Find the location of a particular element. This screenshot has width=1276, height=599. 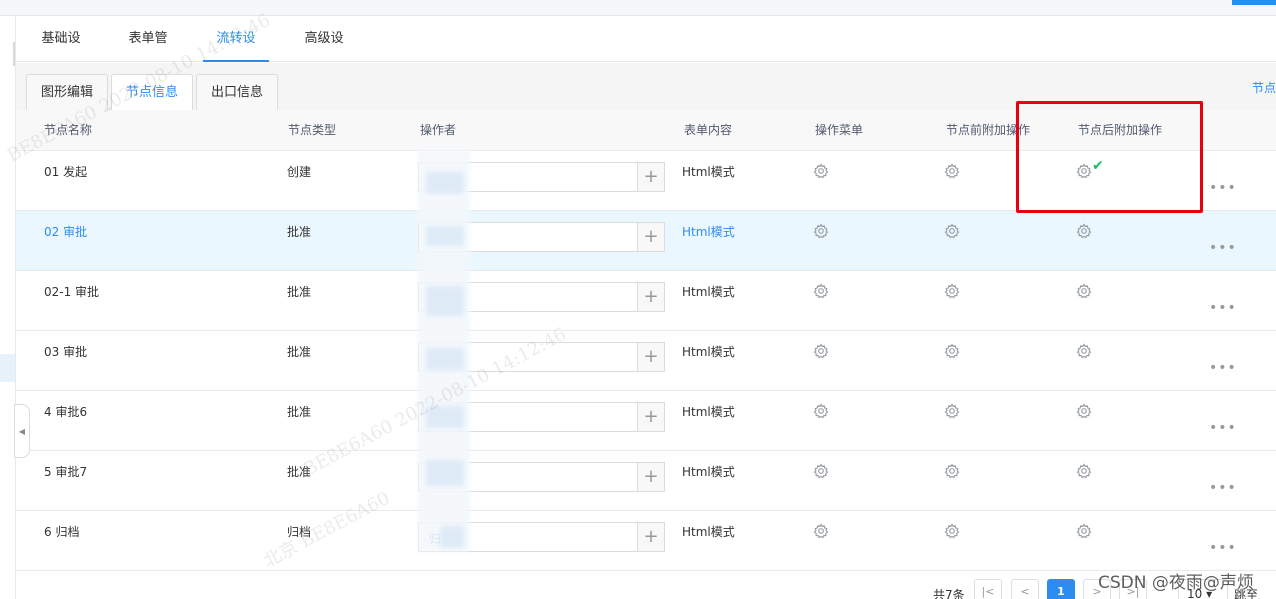

sidebar-active-item is located at coordinates (7, 368).